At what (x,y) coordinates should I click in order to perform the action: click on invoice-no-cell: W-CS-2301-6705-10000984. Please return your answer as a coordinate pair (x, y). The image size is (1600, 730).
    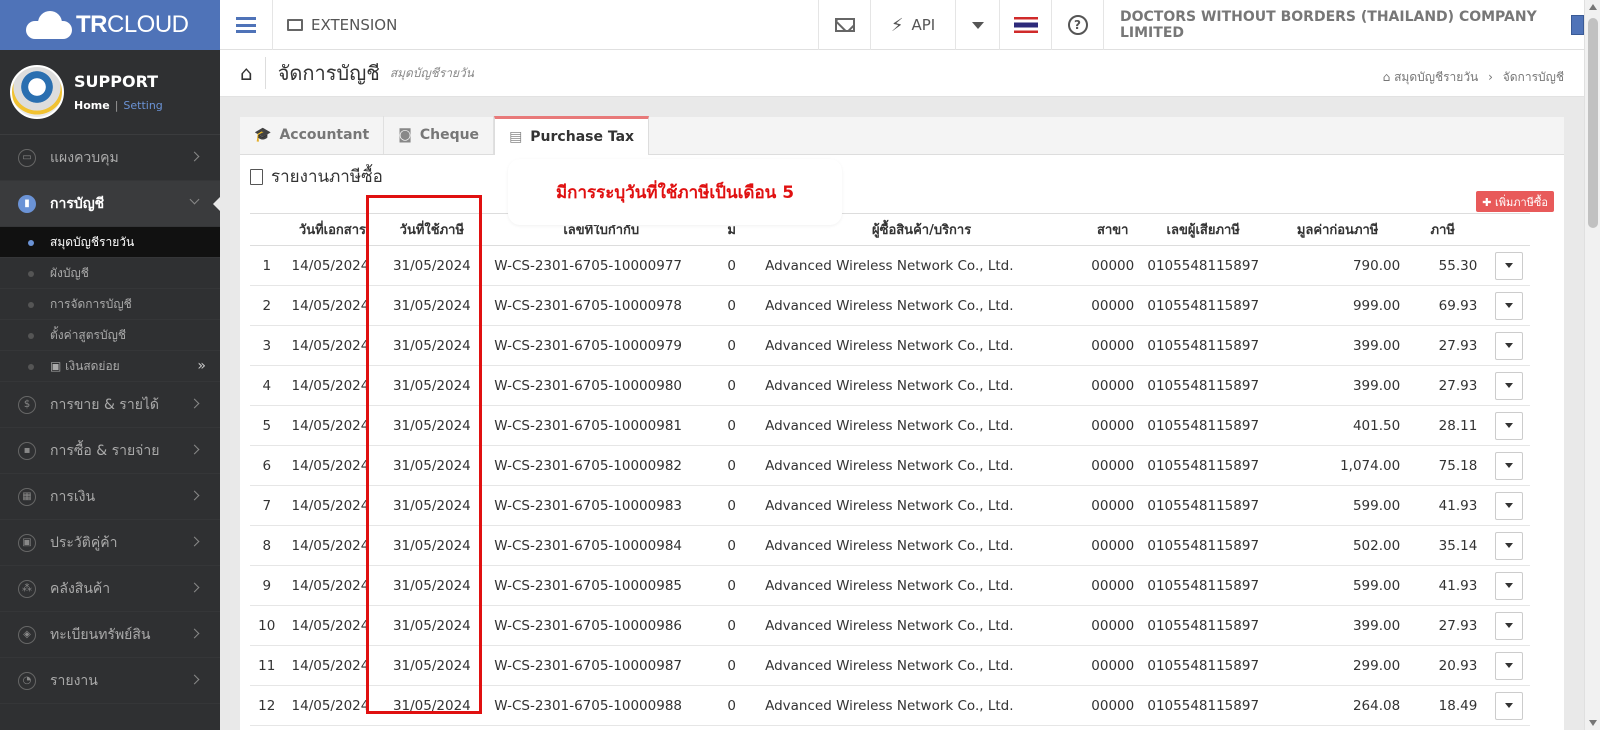
    Looking at the image, I should click on (599, 545).